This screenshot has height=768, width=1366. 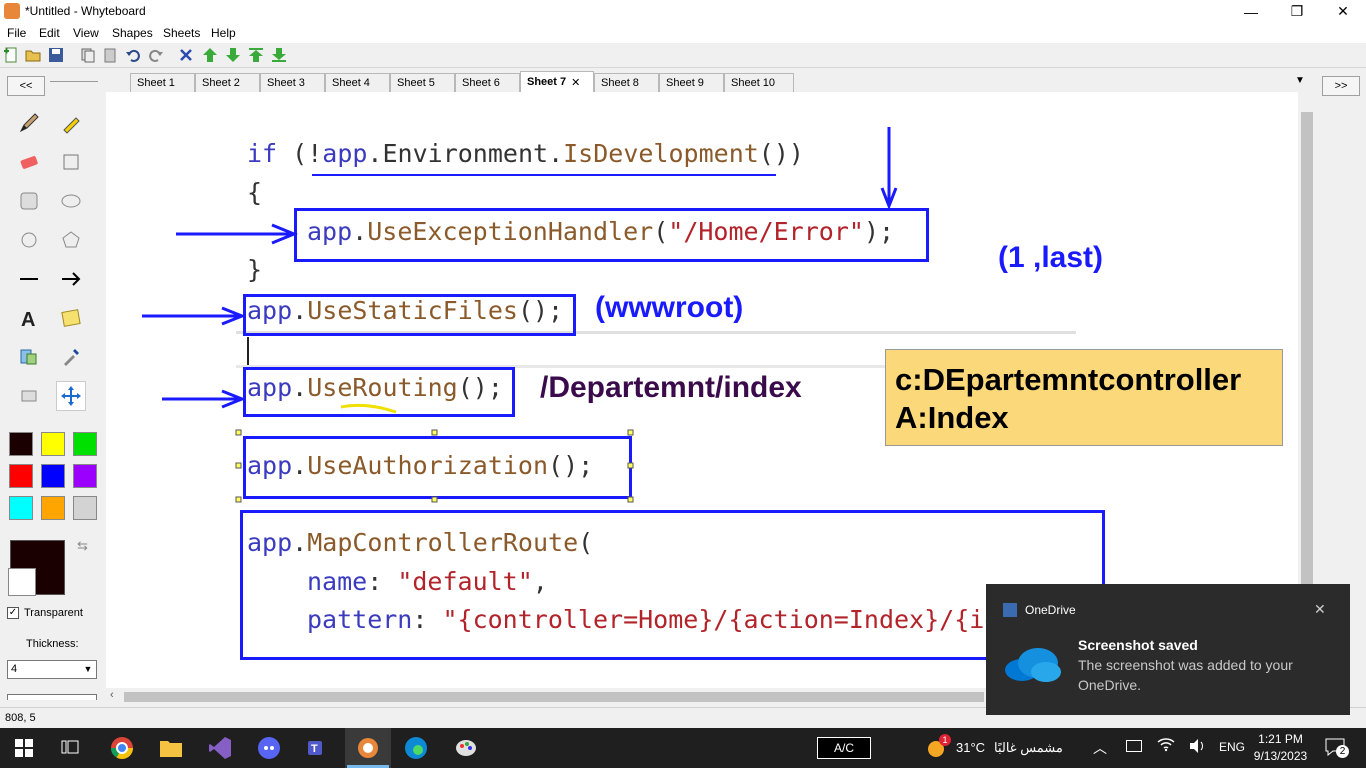 I want to click on tools-panel: << A ⇆ ✓ Transparent Thickness: 4 ▼, so click(x=53, y=388).